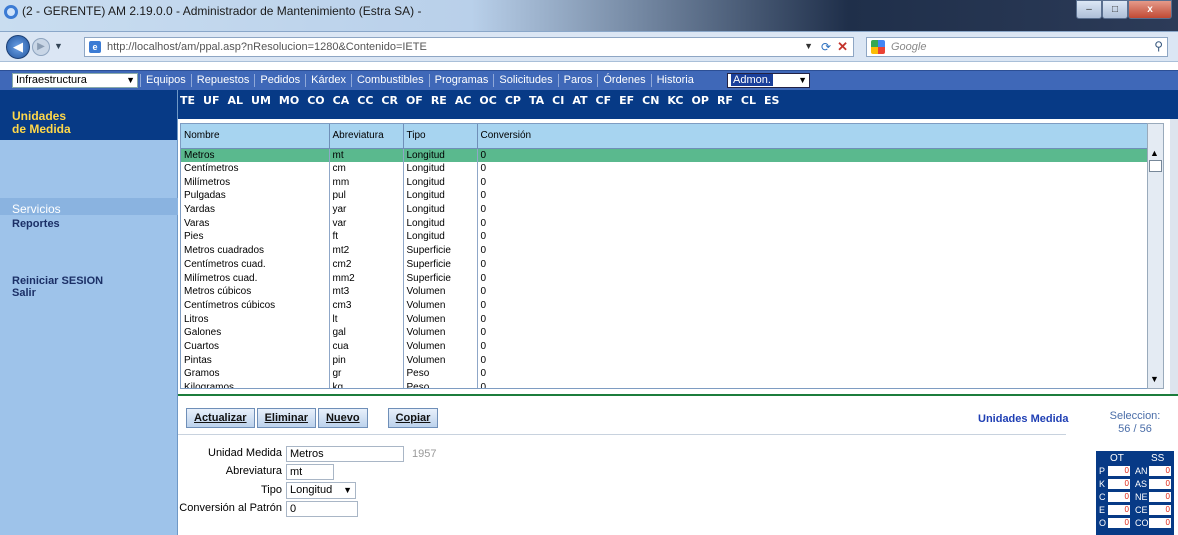  I want to click on shortcut-cr: CR, so click(389, 100).